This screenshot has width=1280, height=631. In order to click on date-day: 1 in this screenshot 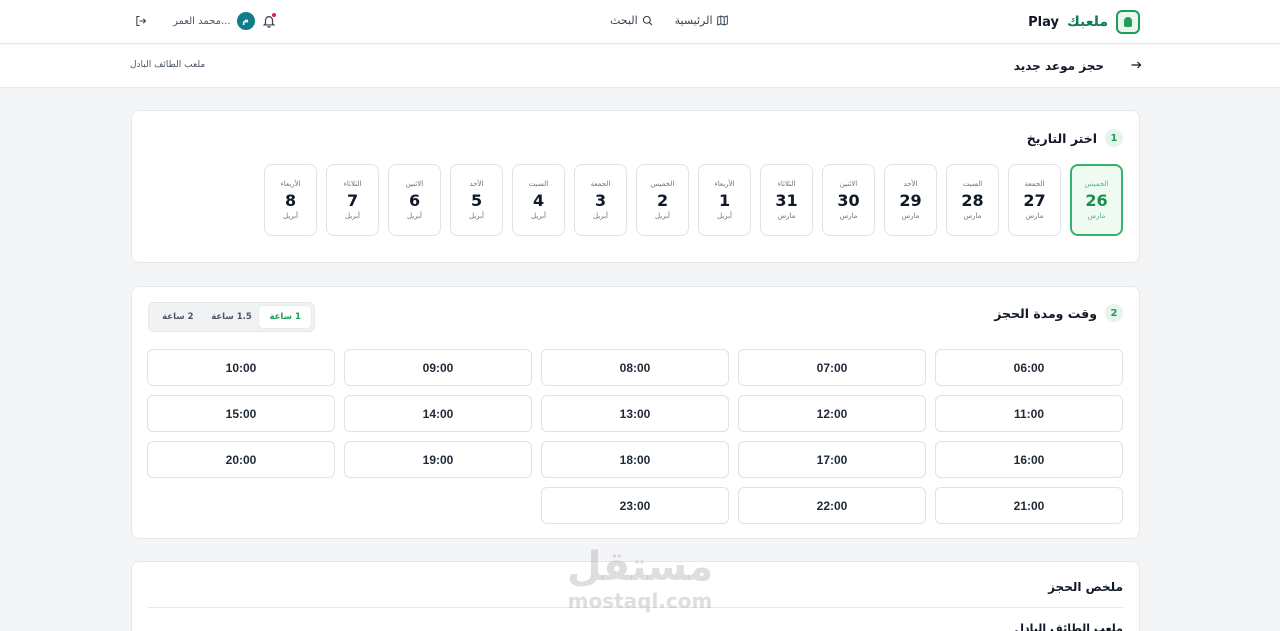, I will do `click(724, 200)`.